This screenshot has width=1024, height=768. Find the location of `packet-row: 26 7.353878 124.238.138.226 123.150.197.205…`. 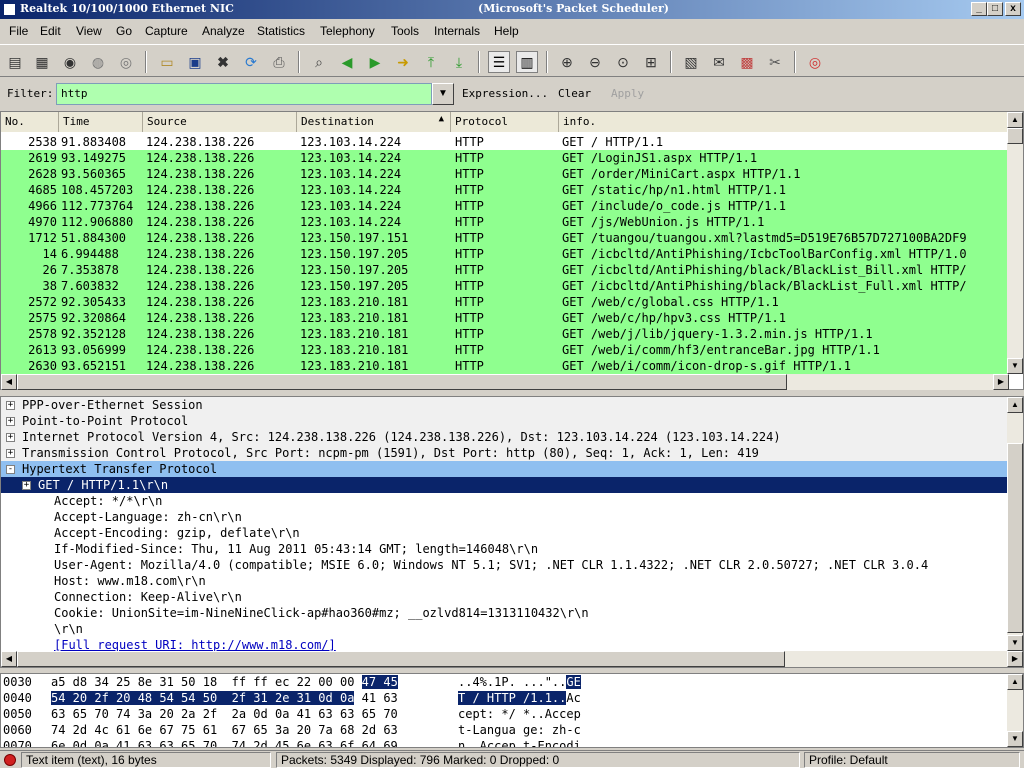

packet-row: 26 7.353878 124.238.138.226 123.150.197.205… is located at coordinates (505, 270).